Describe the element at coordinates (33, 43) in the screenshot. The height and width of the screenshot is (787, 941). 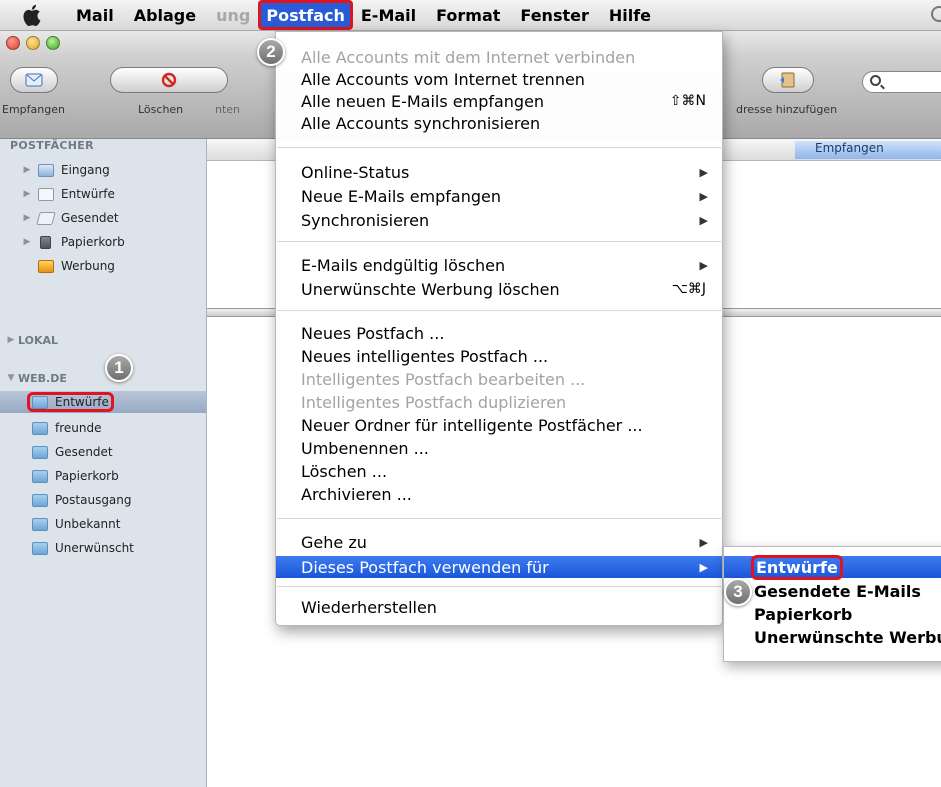
I see `minimize-window-button` at that location.